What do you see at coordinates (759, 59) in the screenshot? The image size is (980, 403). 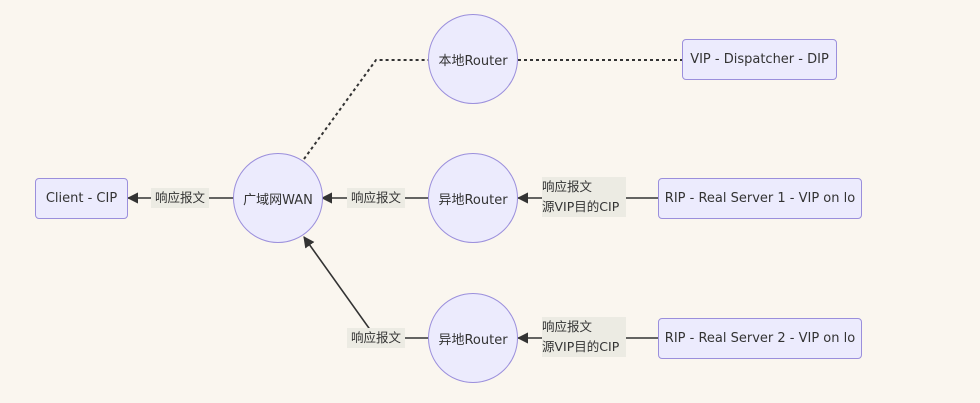 I see `dispatcher-node: VIP - Dispatcher - DIP` at bounding box center [759, 59].